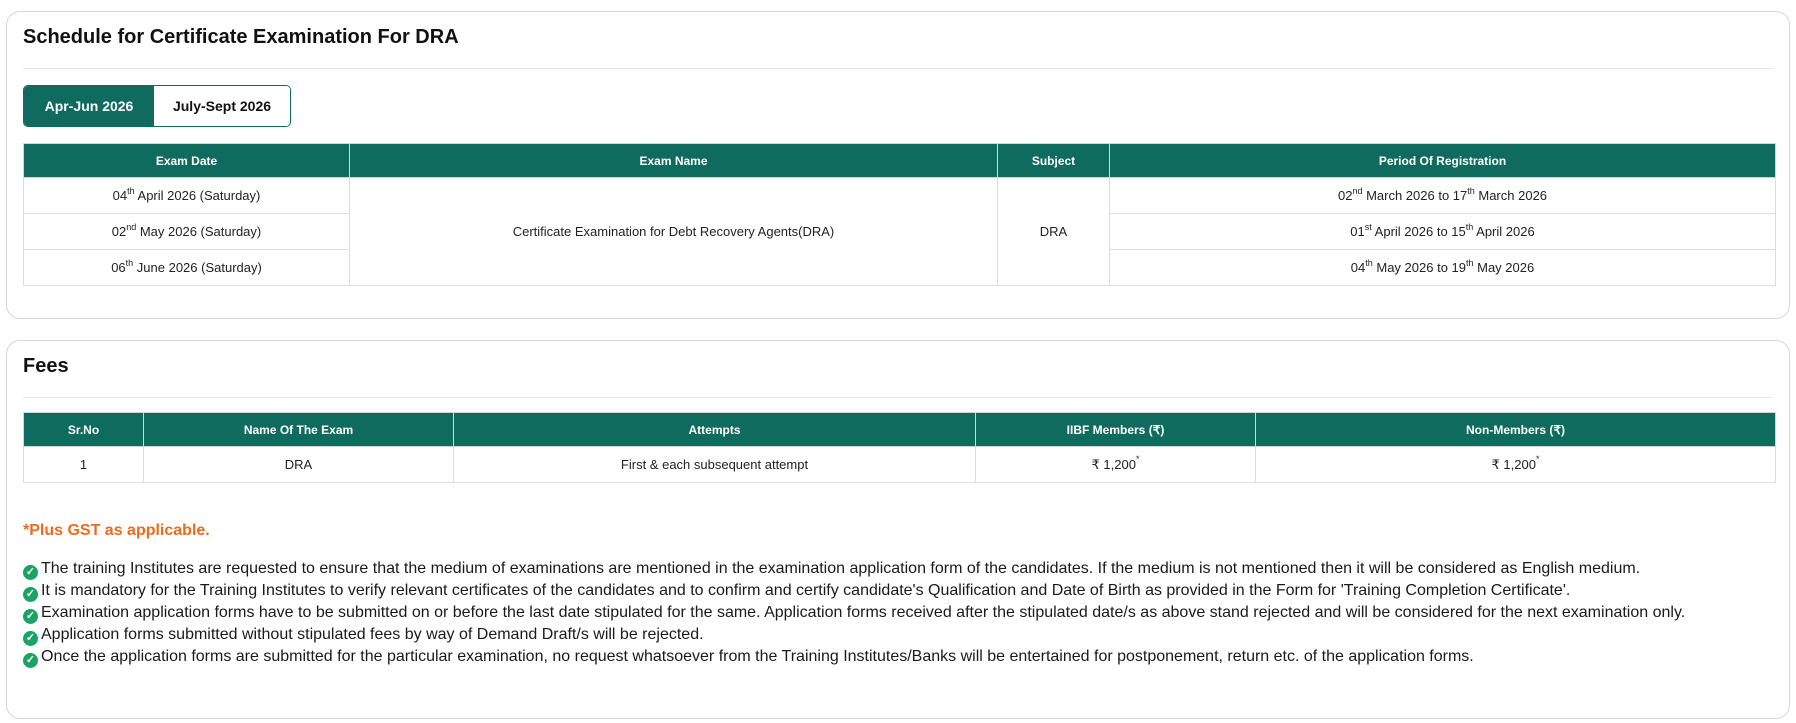 This screenshot has width=1796, height=723. Describe the element at coordinates (116, 530) in the screenshot. I see `gst-note: *Plus GST as applicable.` at that location.